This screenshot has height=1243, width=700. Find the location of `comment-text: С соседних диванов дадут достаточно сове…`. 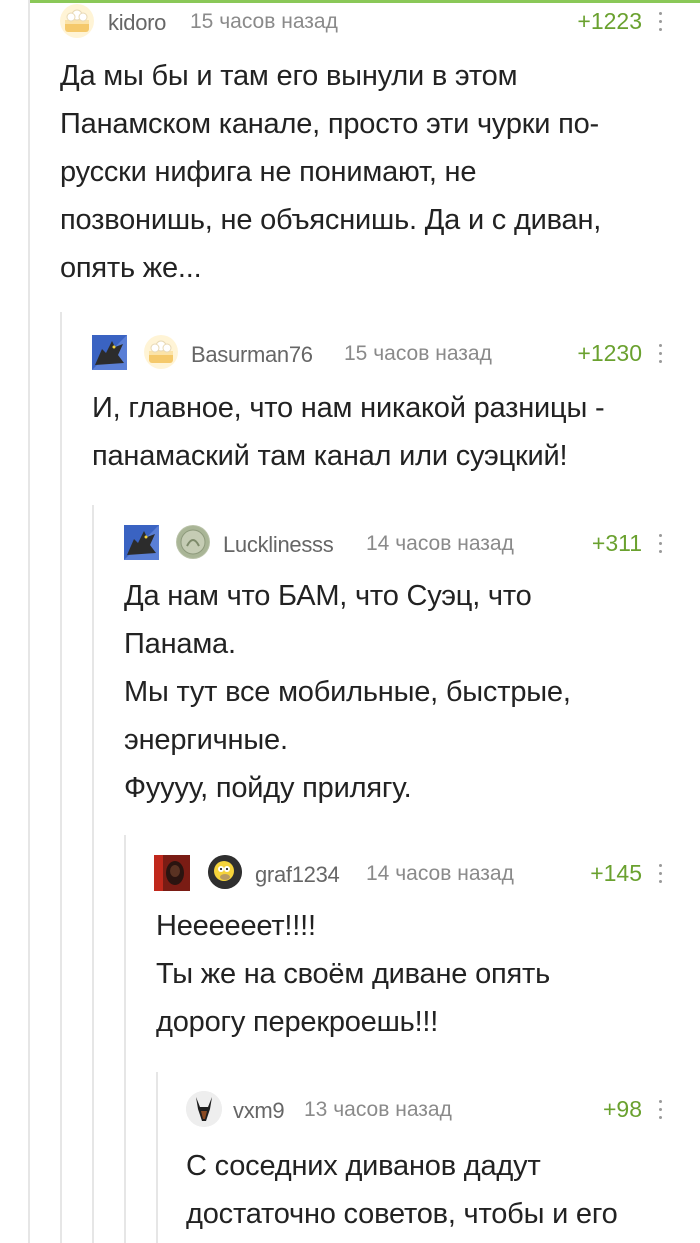

comment-text: С соседних диванов дадут достаточно сове… is located at coordinates (402, 1190).